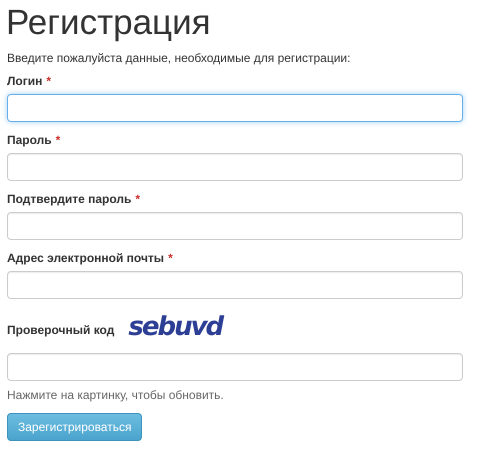  What do you see at coordinates (85, 258) in the screenshot?
I see `field-label: Адрес электронной почты` at bounding box center [85, 258].